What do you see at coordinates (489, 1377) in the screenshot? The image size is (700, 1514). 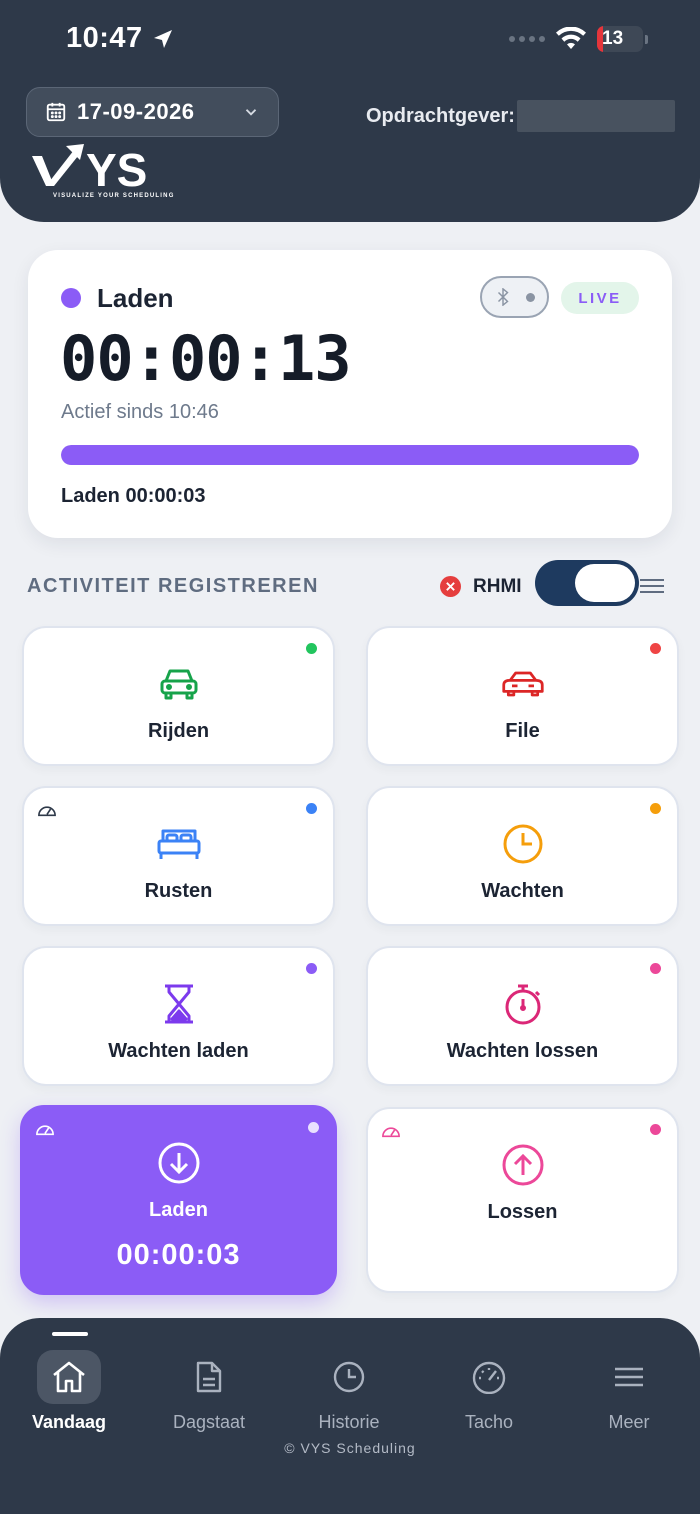 I see `gauge-icon` at bounding box center [489, 1377].